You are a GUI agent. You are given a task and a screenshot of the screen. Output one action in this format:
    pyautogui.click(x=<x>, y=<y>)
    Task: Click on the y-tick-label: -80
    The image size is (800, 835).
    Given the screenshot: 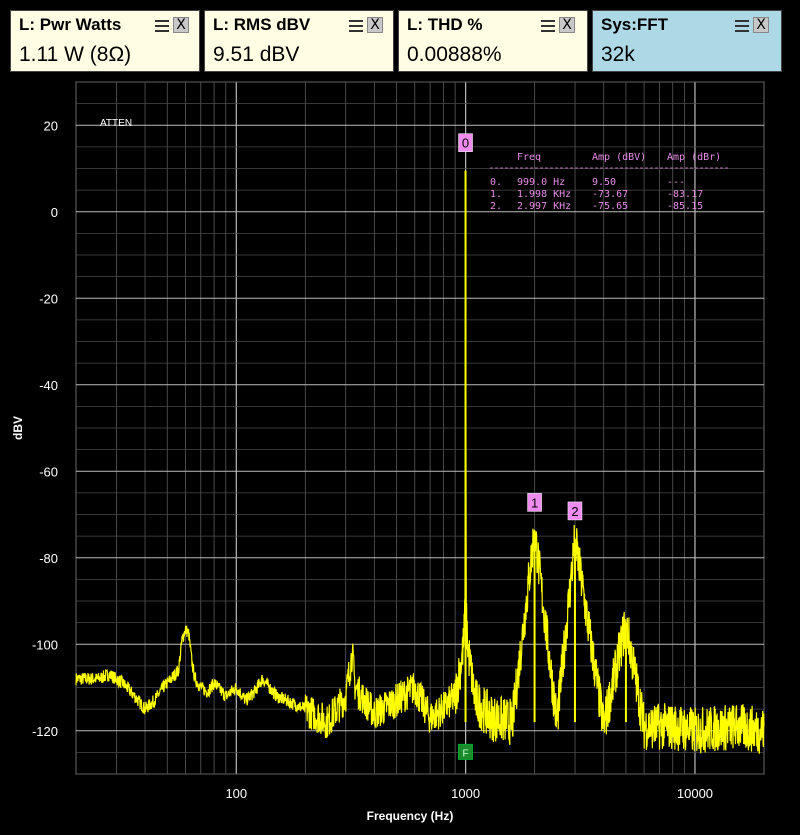 What is the action you would take?
    pyautogui.click(x=48, y=558)
    